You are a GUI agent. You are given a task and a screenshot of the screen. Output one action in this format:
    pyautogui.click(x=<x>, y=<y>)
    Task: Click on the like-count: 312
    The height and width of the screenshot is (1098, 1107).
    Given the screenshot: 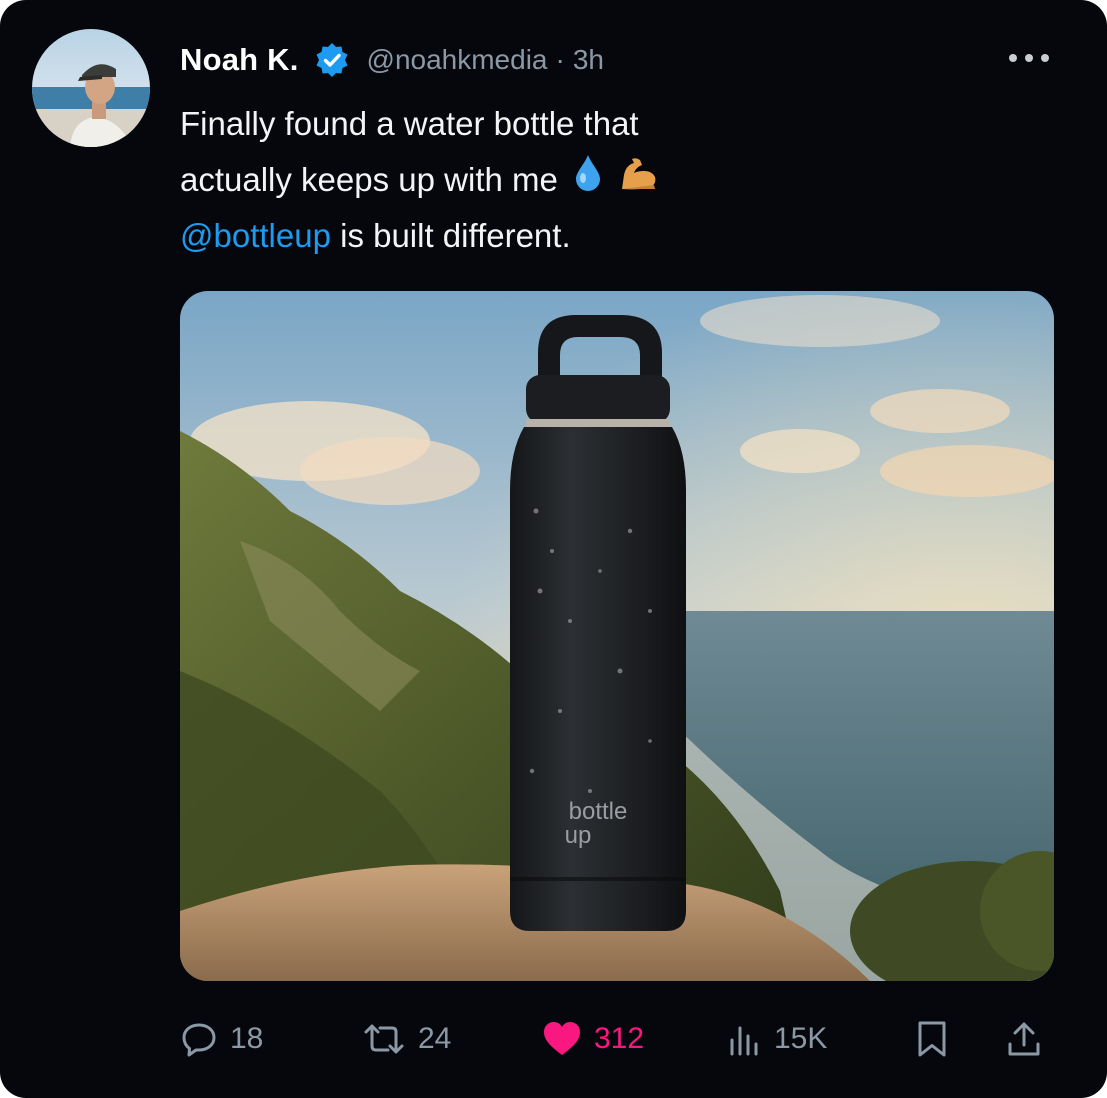 What is the action you would take?
    pyautogui.click(x=619, y=1038)
    